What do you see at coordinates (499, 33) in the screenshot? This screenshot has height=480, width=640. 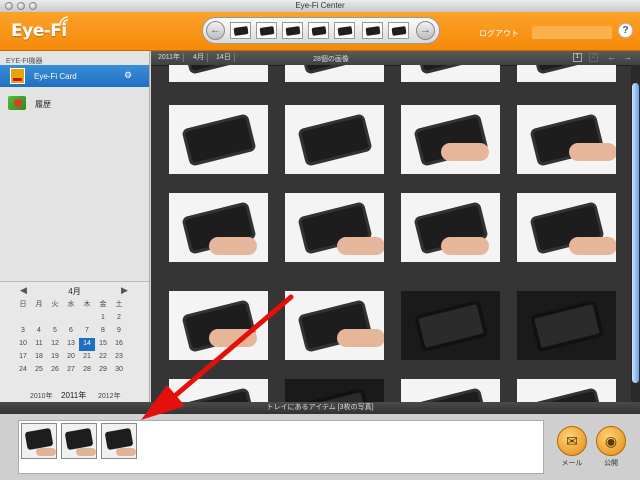 I see `logout-link: ログアウト` at bounding box center [499, 33].